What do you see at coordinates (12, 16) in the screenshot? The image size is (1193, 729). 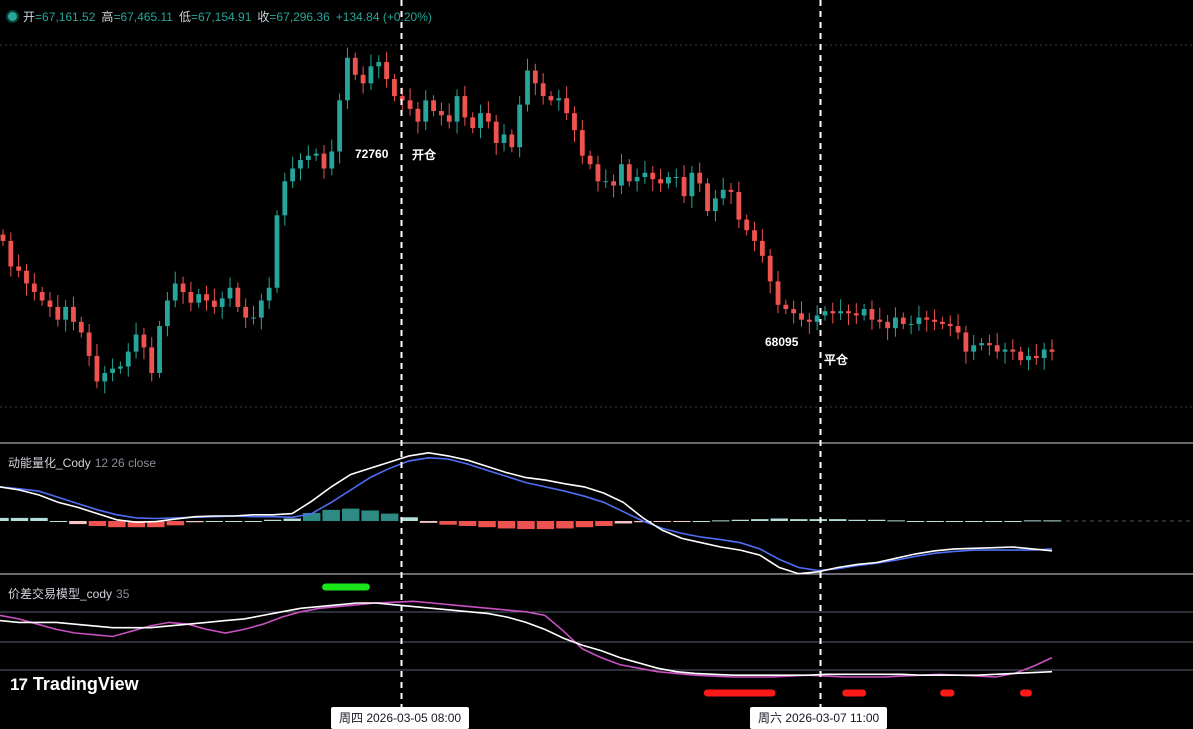 I see `status-dot-icon` at bounding box center [12, 16].